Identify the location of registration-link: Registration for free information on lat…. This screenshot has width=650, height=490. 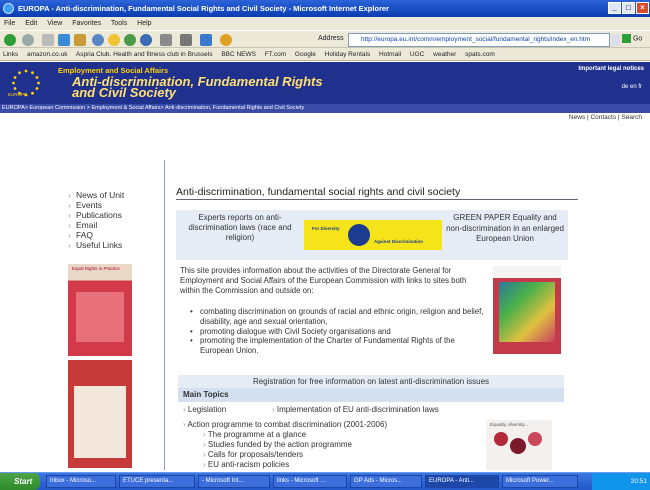
(371, 381).